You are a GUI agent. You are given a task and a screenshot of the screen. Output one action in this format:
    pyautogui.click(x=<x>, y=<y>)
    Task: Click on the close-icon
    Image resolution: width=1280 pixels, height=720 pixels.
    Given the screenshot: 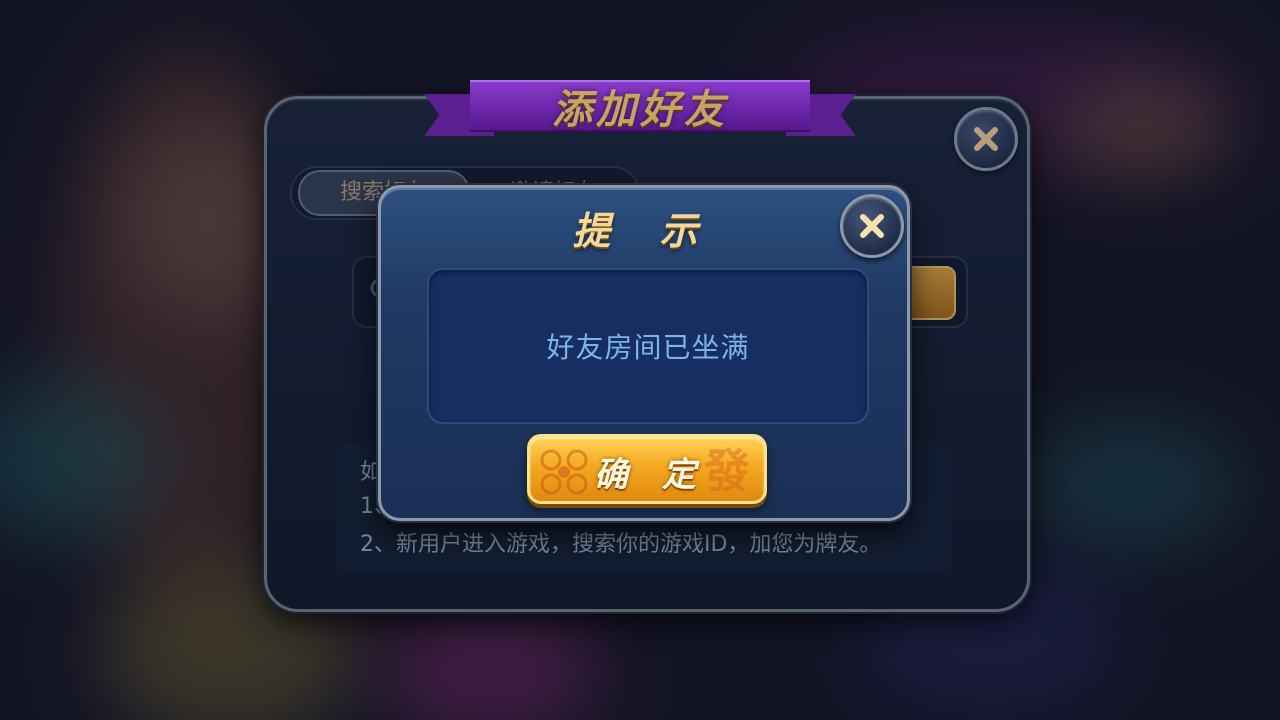 What is the action you would take?
    pyautogui.click(x=872, y=226)
    